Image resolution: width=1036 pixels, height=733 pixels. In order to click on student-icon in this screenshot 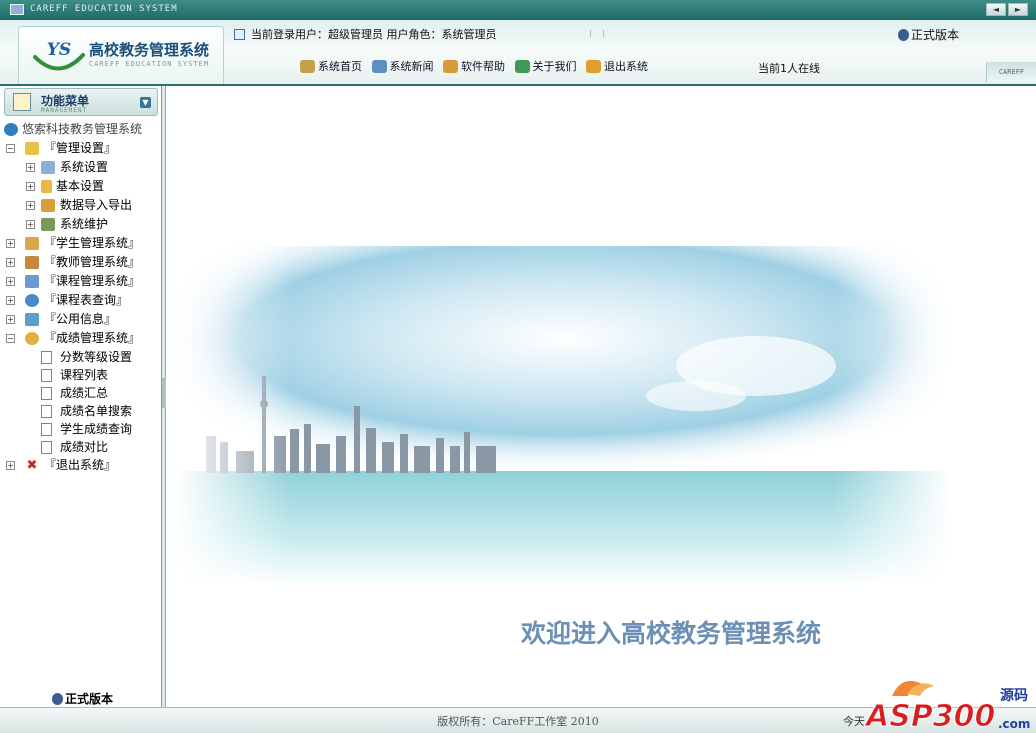, I will do `click(32, 243)`.